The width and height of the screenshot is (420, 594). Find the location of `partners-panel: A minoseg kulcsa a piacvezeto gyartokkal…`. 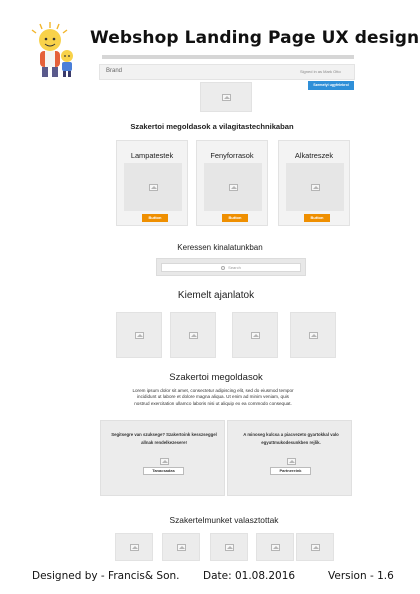

partners-panel: A minoseg kulcsa a piacvezeto gyartokkal… is located at coordinates (289, 458).